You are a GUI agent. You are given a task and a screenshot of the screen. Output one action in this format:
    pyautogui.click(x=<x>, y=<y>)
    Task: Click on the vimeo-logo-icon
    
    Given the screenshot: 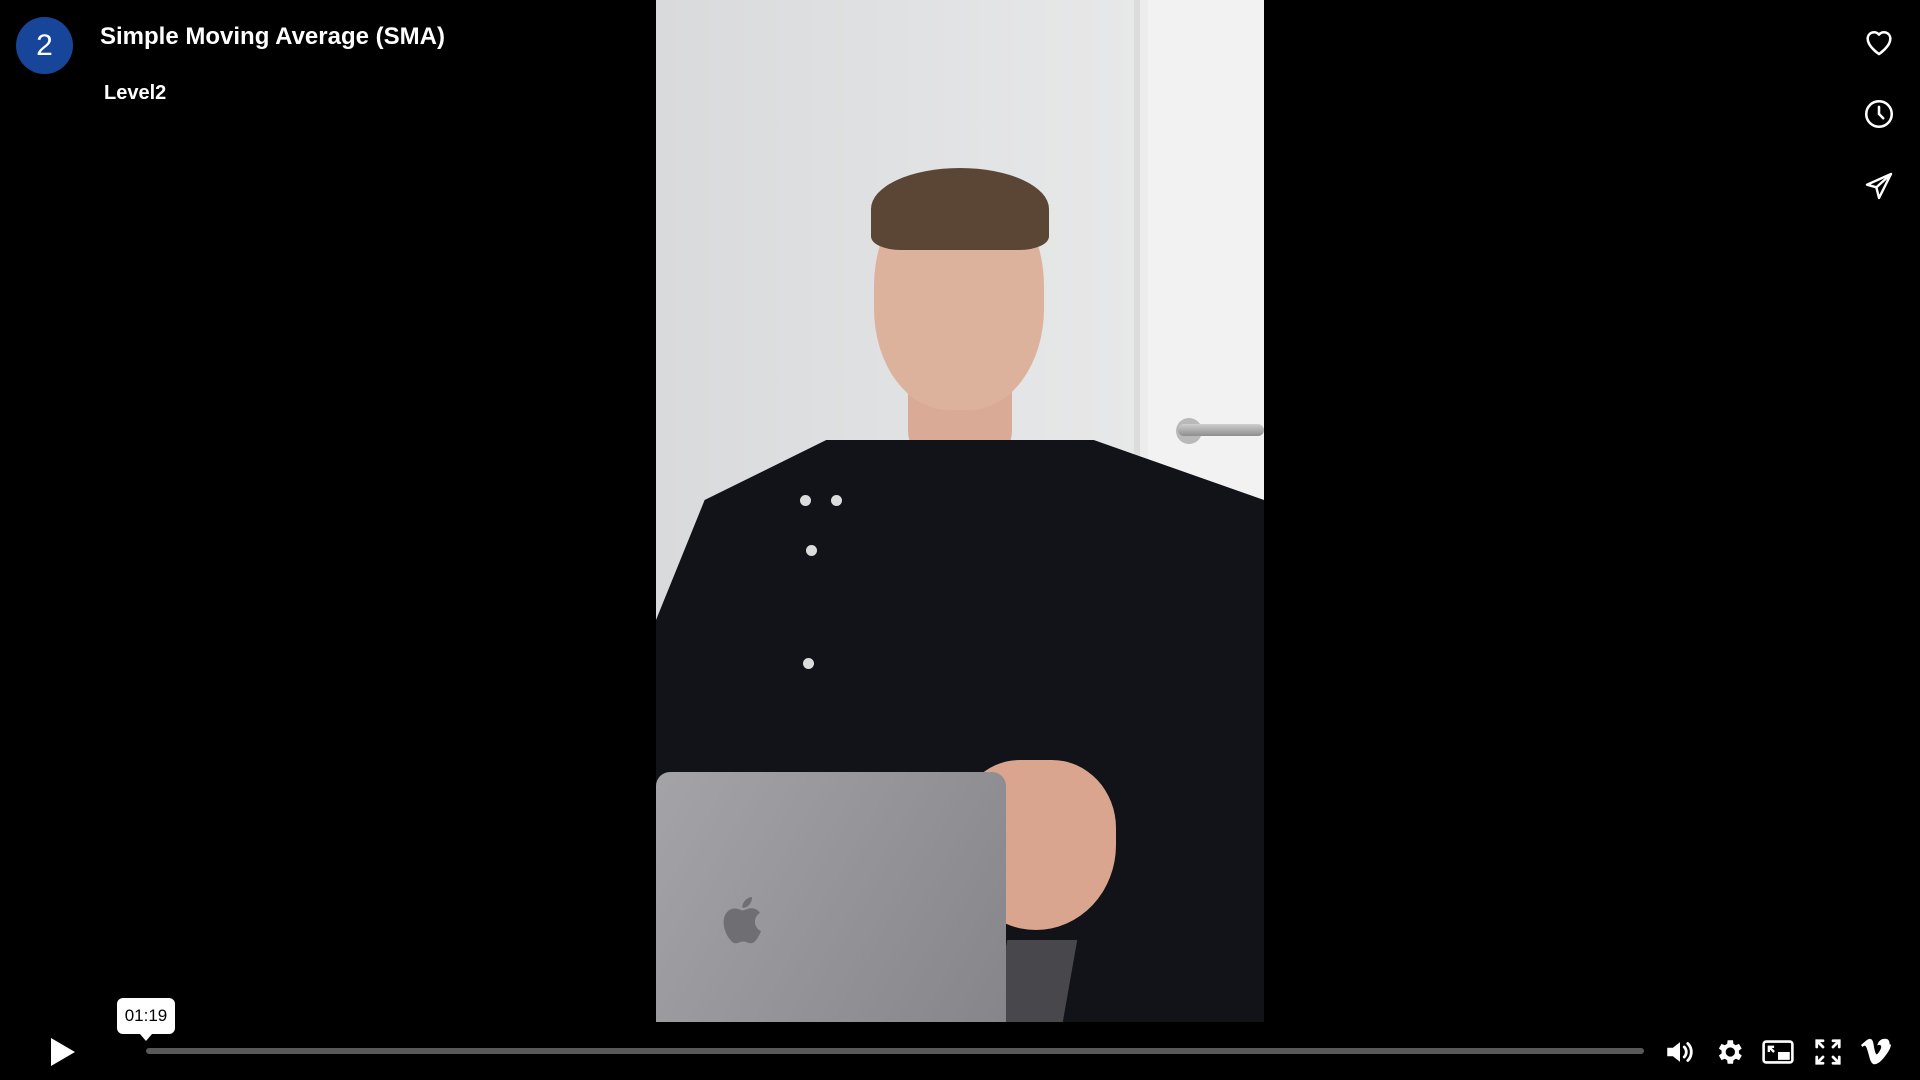 What is the action you would take?
    pyautogui.click(x=1876, y=1051)
    